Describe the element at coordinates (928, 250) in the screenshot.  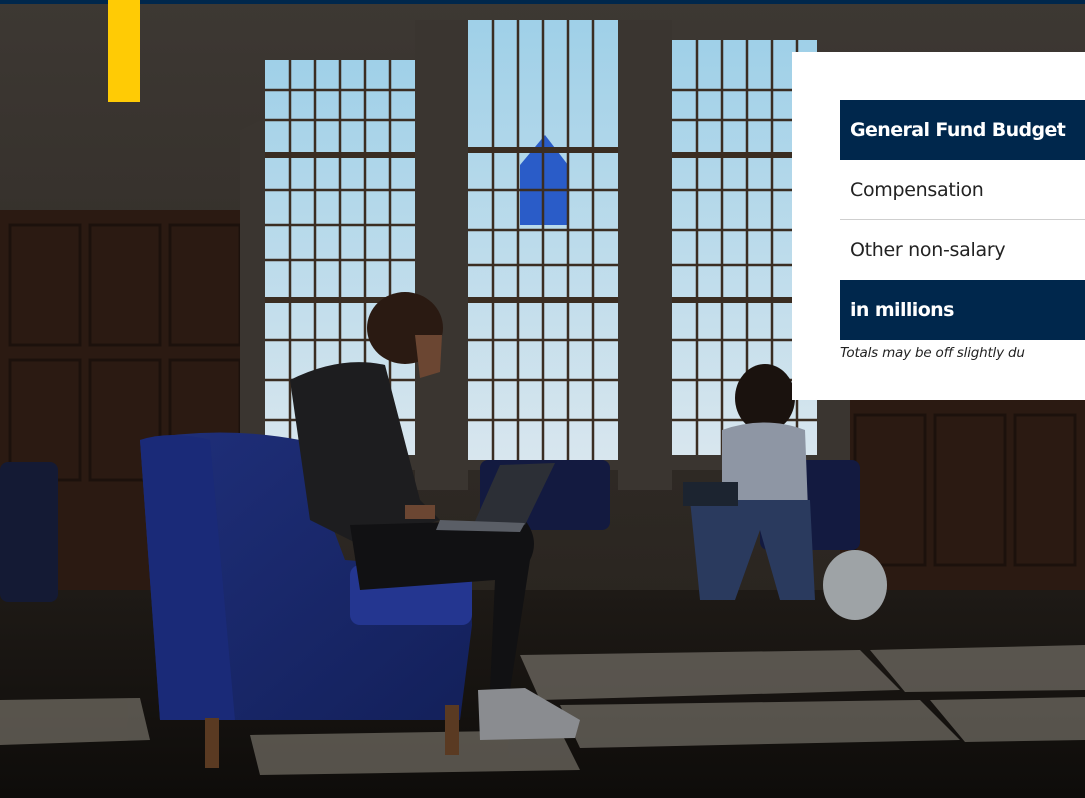
I see `budget-row-other-non-salary: Other non-salary` at that location.